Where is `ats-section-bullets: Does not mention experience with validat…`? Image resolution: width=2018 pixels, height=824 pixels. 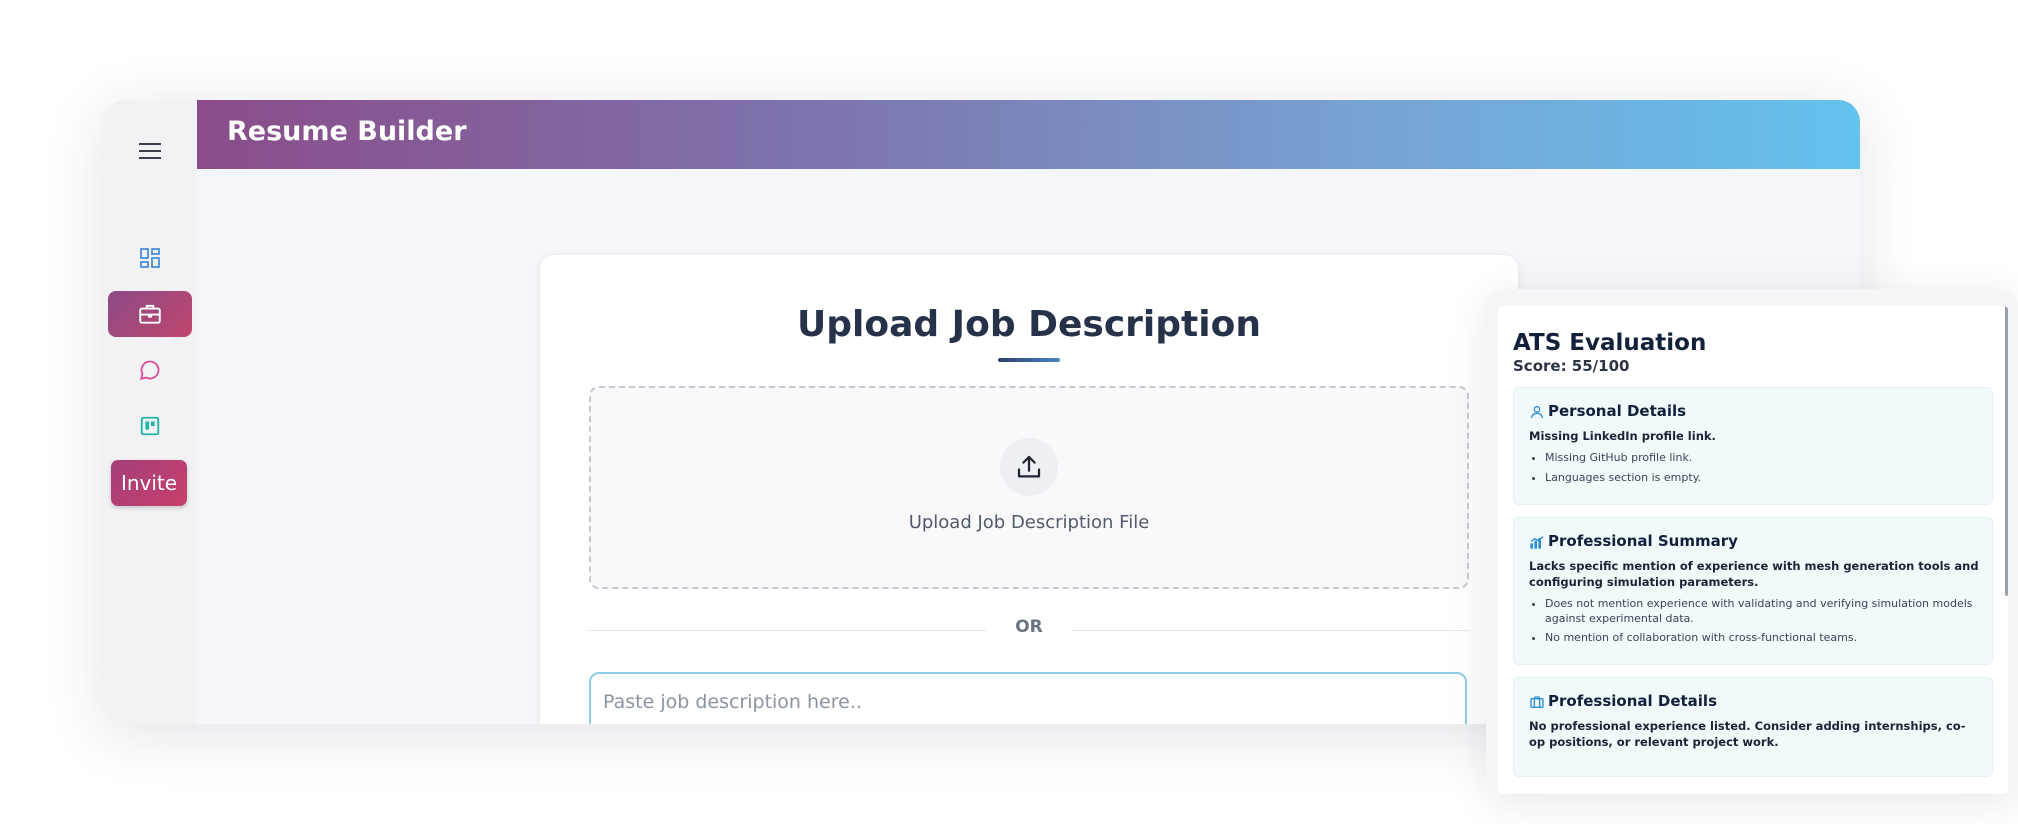 ats-section-bullets: Does not mention experience with validat… is located at coordinates (1754, 624).